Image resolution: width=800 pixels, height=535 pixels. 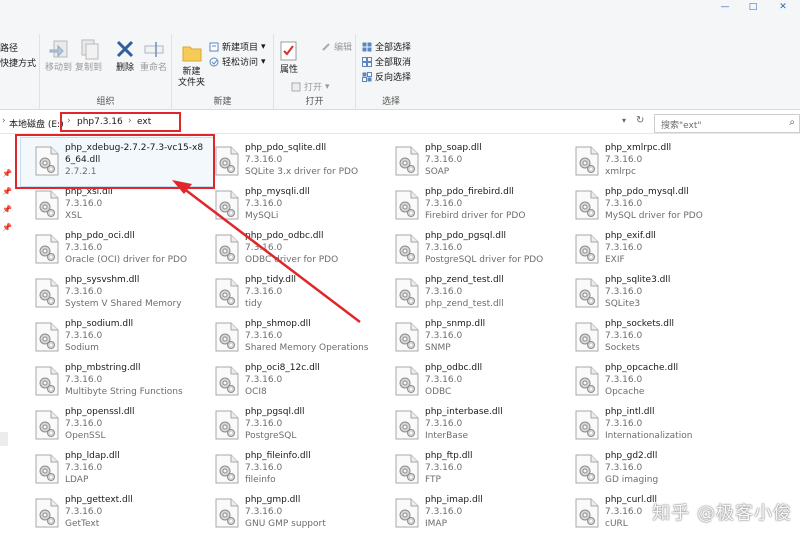 I want to click on watermark: 知乎 @极客小俊, so click(x=722, y=513).